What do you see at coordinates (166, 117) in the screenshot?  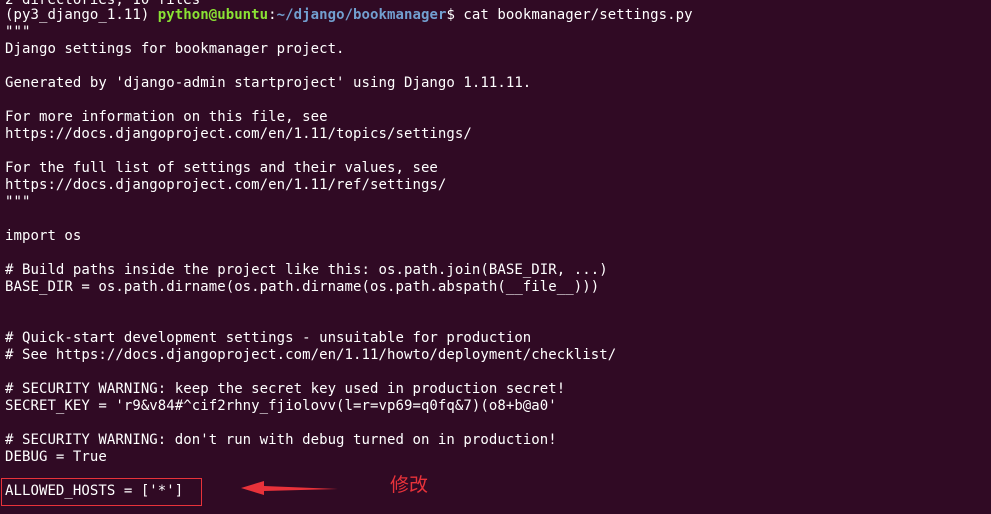 I see `terminal-output-line: For more information on this file, see` at bounding box center [166, 117].